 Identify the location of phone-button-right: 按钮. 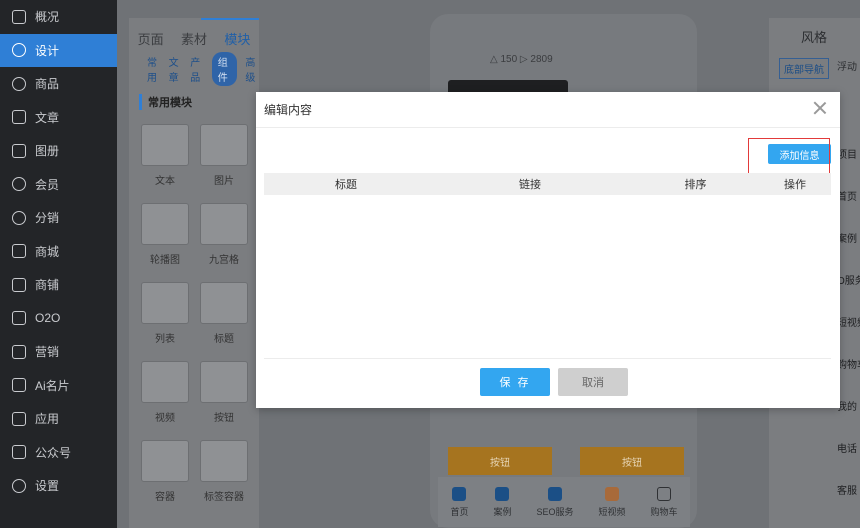
(632, 461).